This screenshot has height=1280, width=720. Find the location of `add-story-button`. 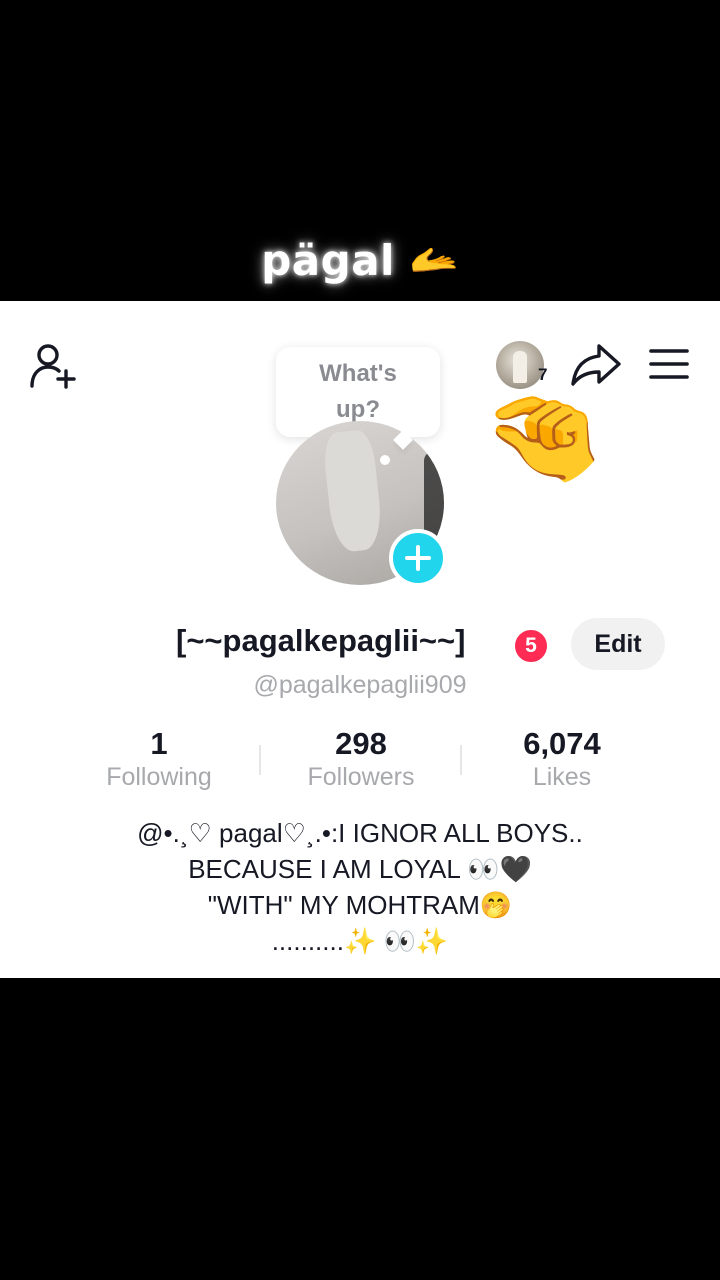

add-story-button is located at coordinates (418, 558).